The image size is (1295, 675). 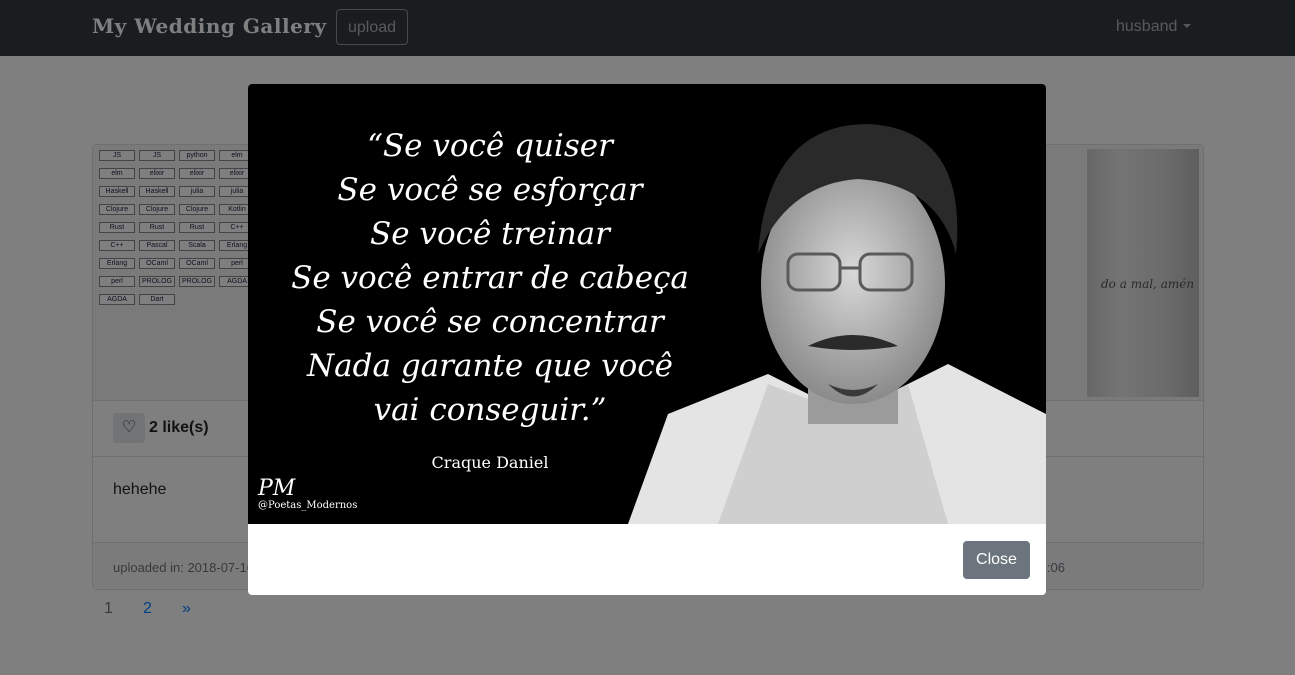 I want to click on quote-line: “Se você quiser, so click(x=490, y=146).